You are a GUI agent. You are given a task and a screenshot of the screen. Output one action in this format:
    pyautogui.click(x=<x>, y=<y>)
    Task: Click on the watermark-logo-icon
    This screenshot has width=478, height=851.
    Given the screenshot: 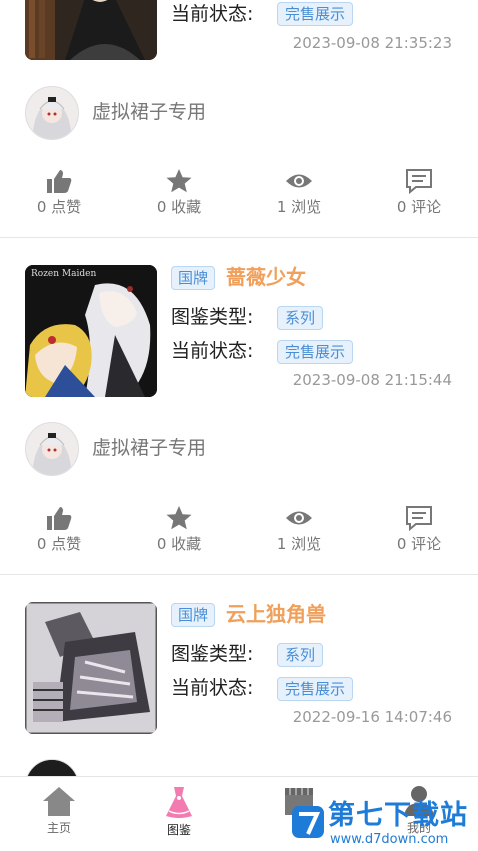 What is the action you would take?
    pyautogui.click(x=308, y=822)
    